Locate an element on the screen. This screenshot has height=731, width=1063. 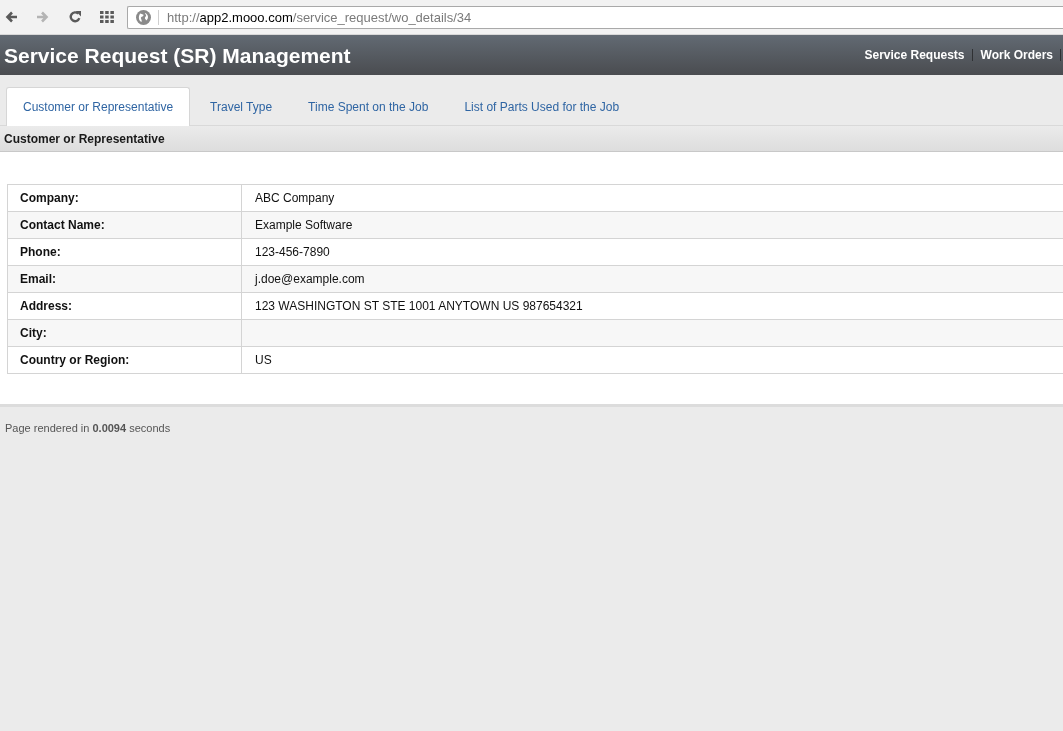
reload-icon is located at coordinates (75, 17).